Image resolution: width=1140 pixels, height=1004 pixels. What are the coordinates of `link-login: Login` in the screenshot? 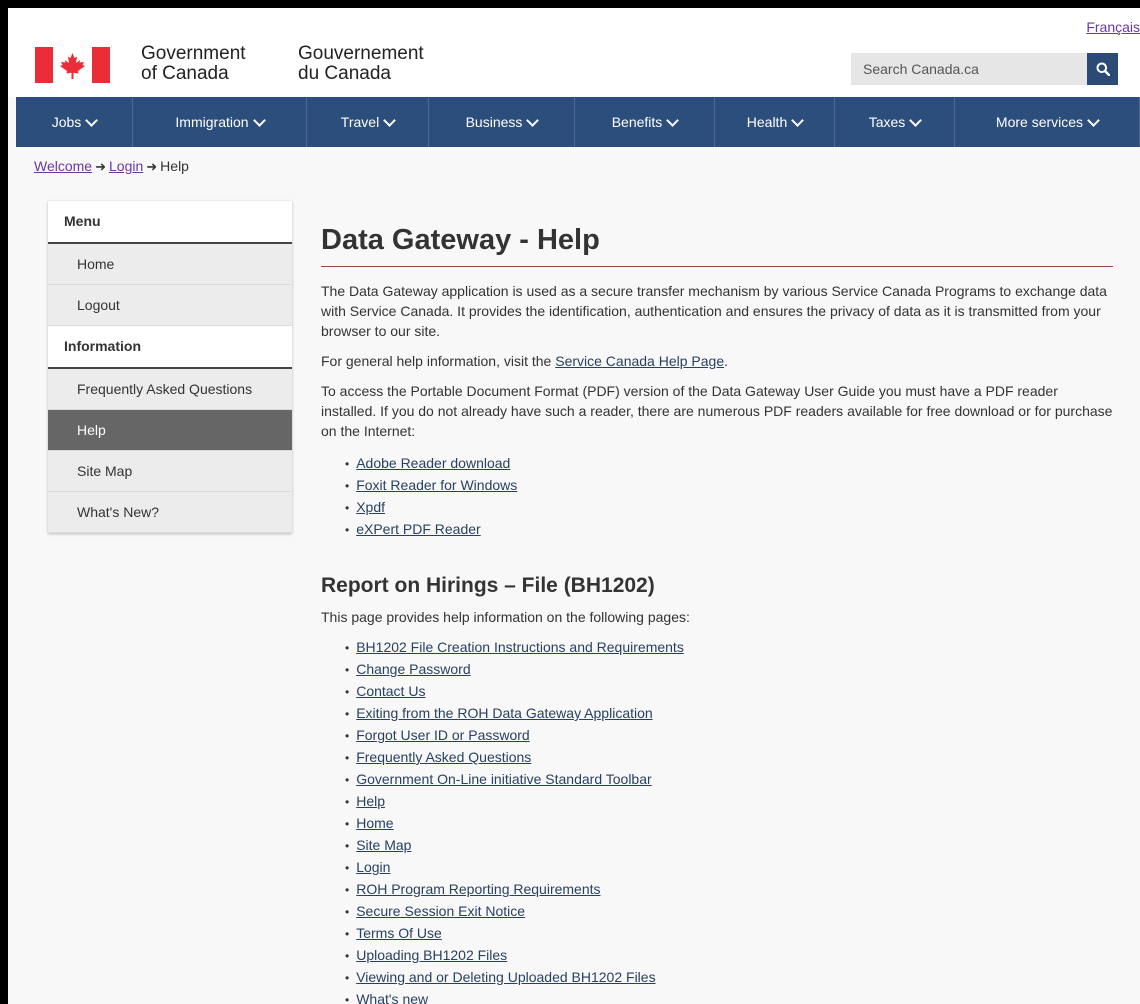 It's located at (373, 867).